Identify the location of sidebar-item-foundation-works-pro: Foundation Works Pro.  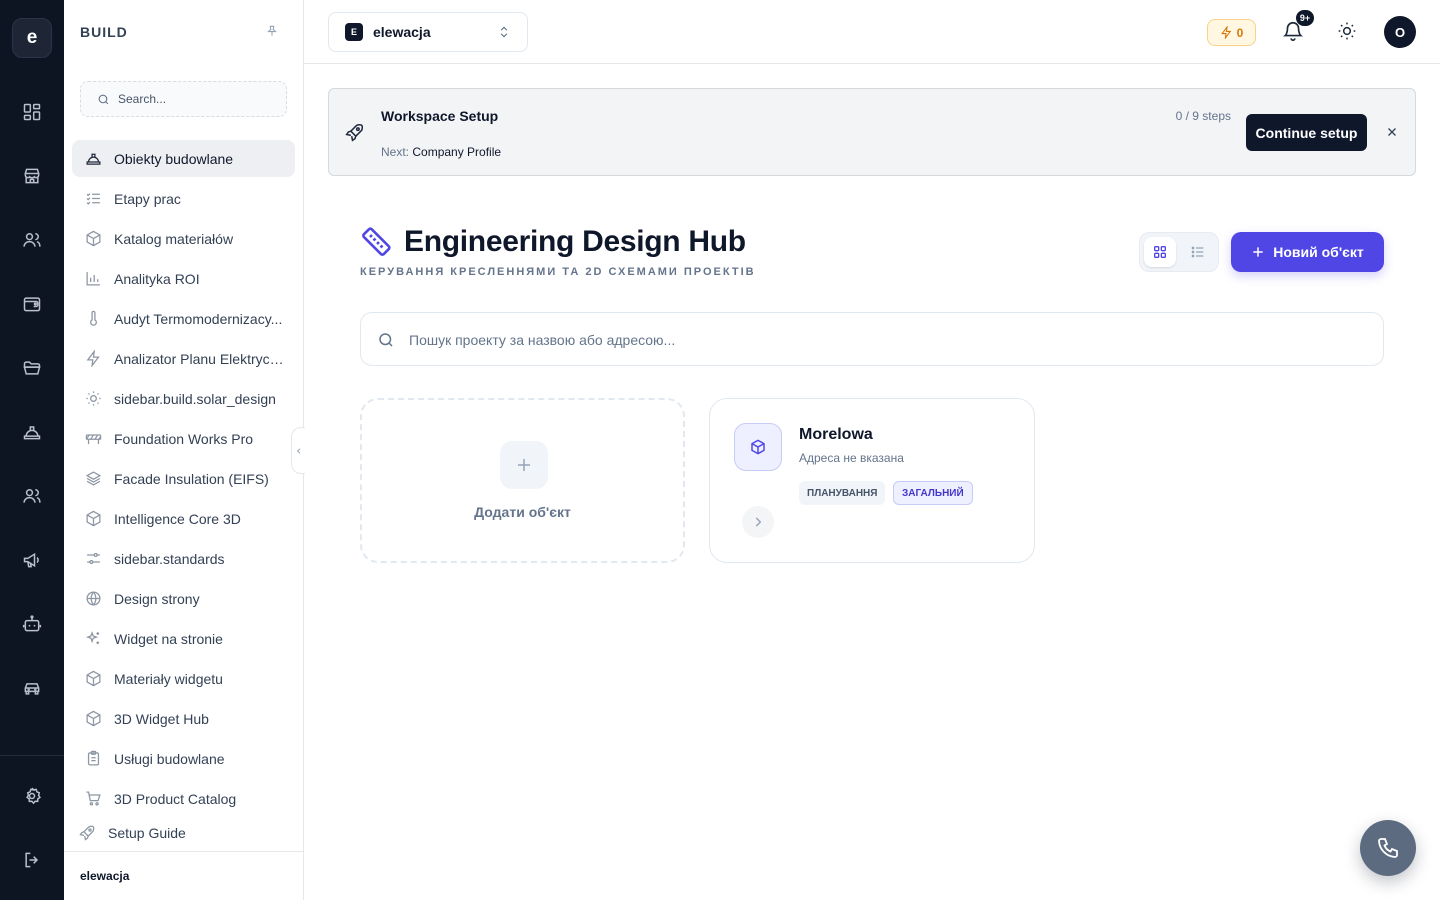
(183, 438).